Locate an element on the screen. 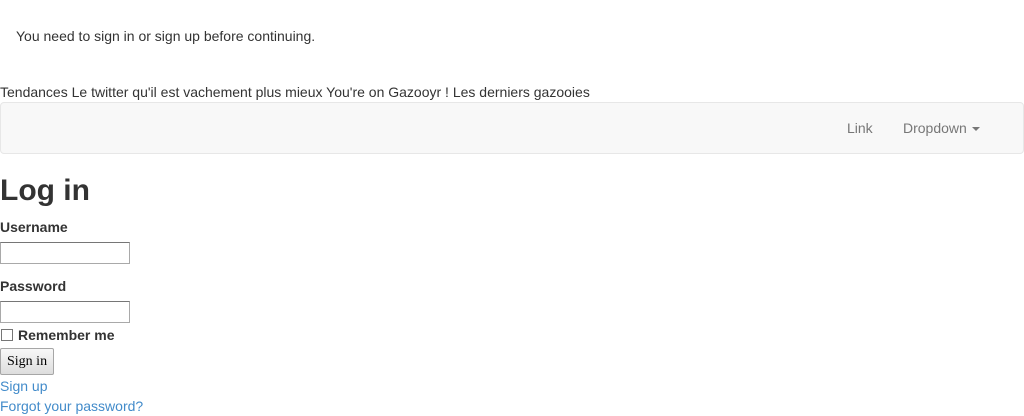 The image size is (1024, 416). header-item-latest: Les derniers gazooies is located at coordinates (521, 92).